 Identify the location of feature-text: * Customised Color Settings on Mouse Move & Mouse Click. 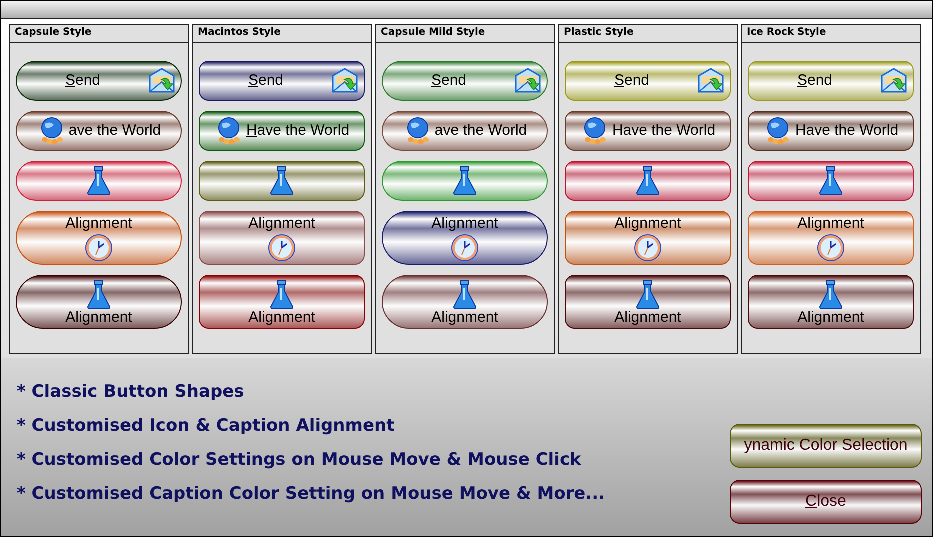
(299, 460).